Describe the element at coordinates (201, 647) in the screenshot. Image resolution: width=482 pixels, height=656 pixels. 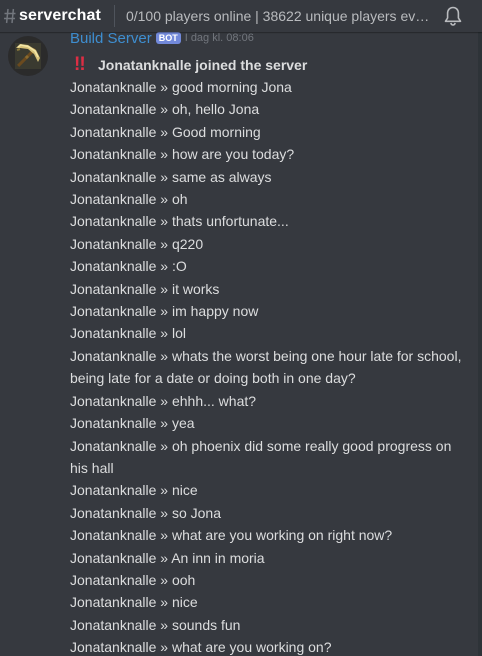
I see `chat-line: Jonatanknalle » what are you working on?` at that location.